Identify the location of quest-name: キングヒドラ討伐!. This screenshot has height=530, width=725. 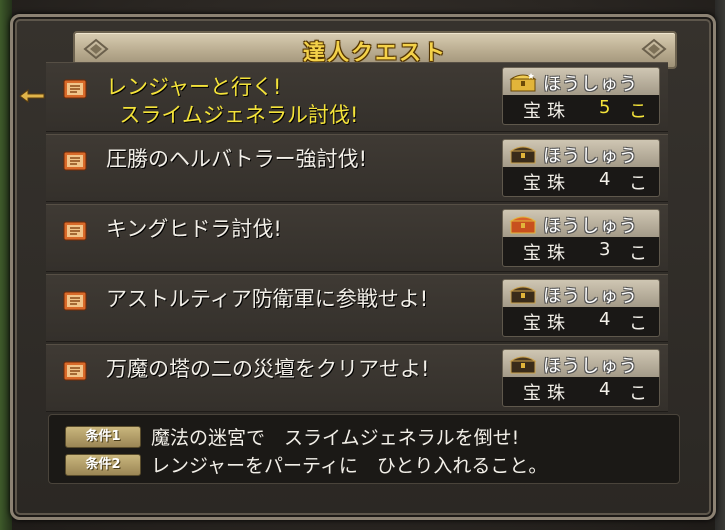
(194, 229).